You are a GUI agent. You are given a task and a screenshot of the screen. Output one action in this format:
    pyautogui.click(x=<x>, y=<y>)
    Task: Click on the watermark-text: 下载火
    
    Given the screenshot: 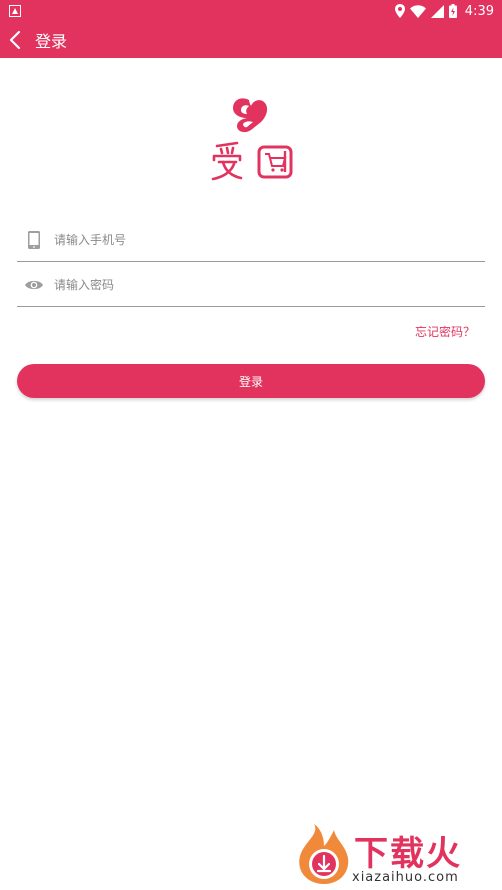 What is the action you would take?
    pyautogui.click(x=408, y=854)
    